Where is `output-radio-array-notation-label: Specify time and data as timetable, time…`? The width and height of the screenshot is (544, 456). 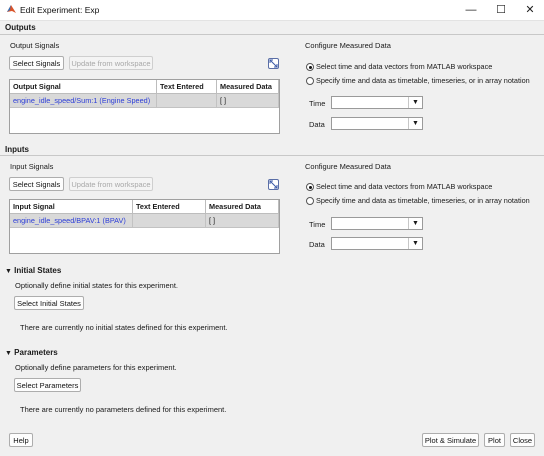
output-radio-array-notation-label: Specify time and data as timetable, time… is located at coordinates (423, 80).